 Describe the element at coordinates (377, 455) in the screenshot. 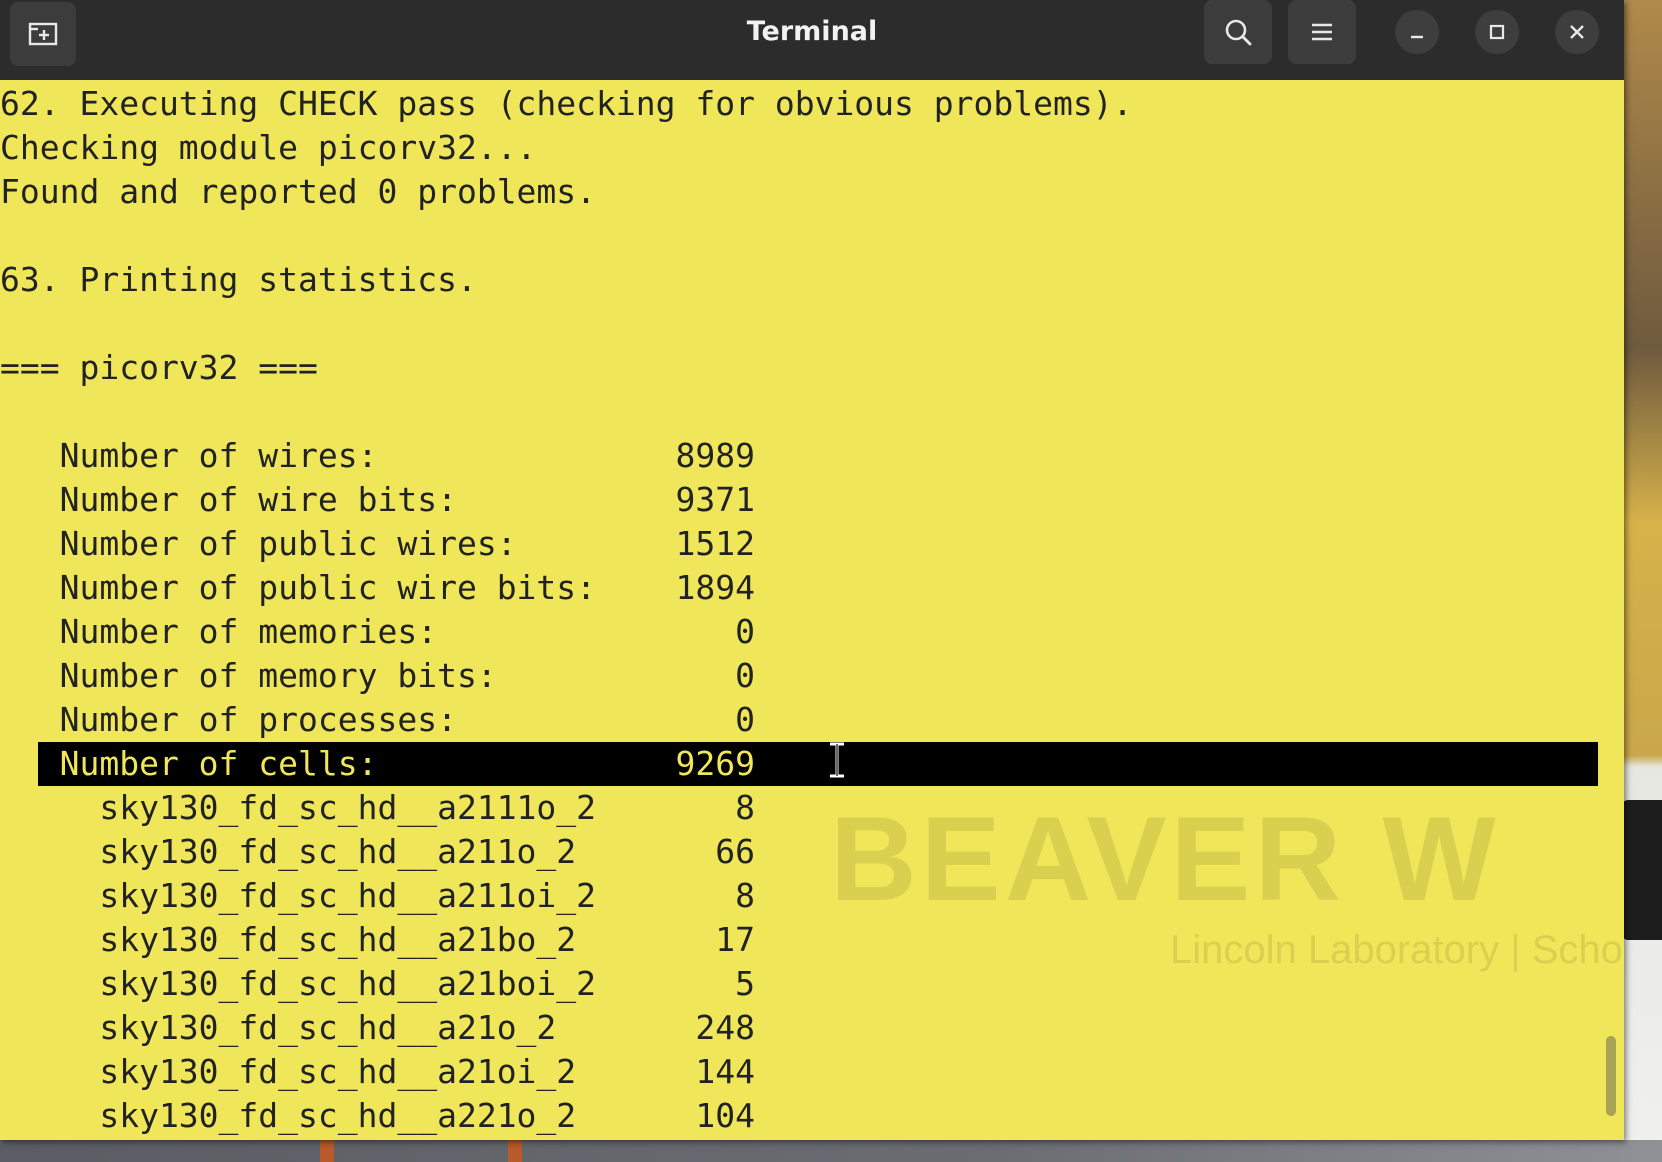

I see `terminal-line: Number of wires: 8989` at that location.